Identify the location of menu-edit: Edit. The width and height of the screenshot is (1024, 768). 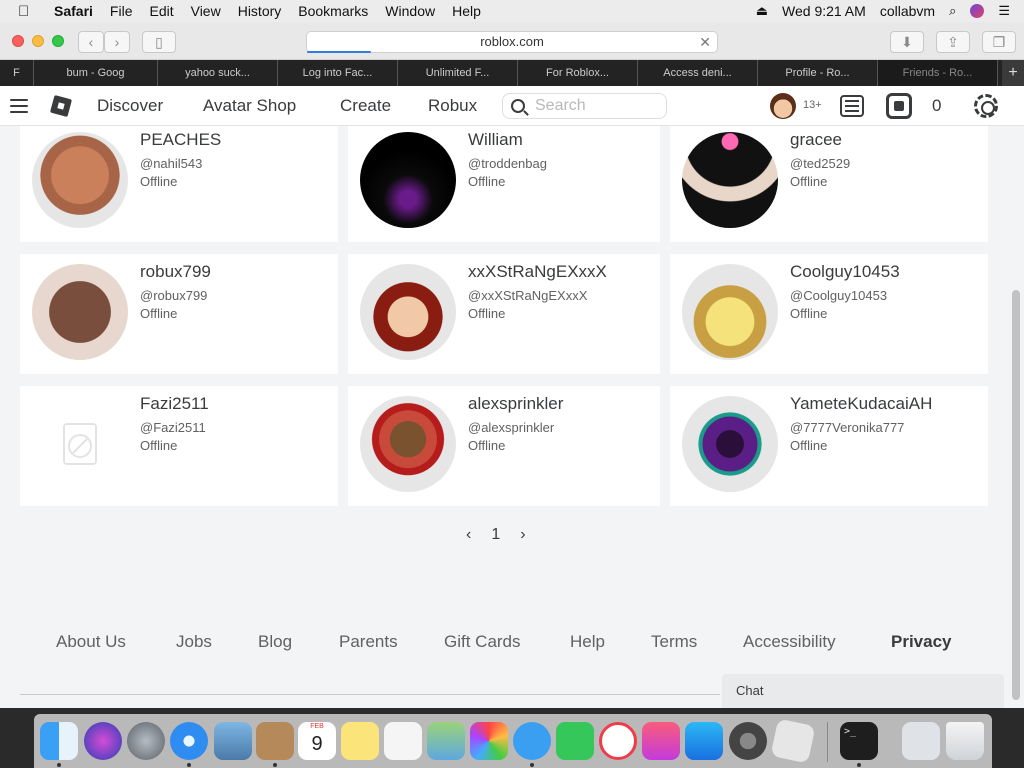
(161, 11).